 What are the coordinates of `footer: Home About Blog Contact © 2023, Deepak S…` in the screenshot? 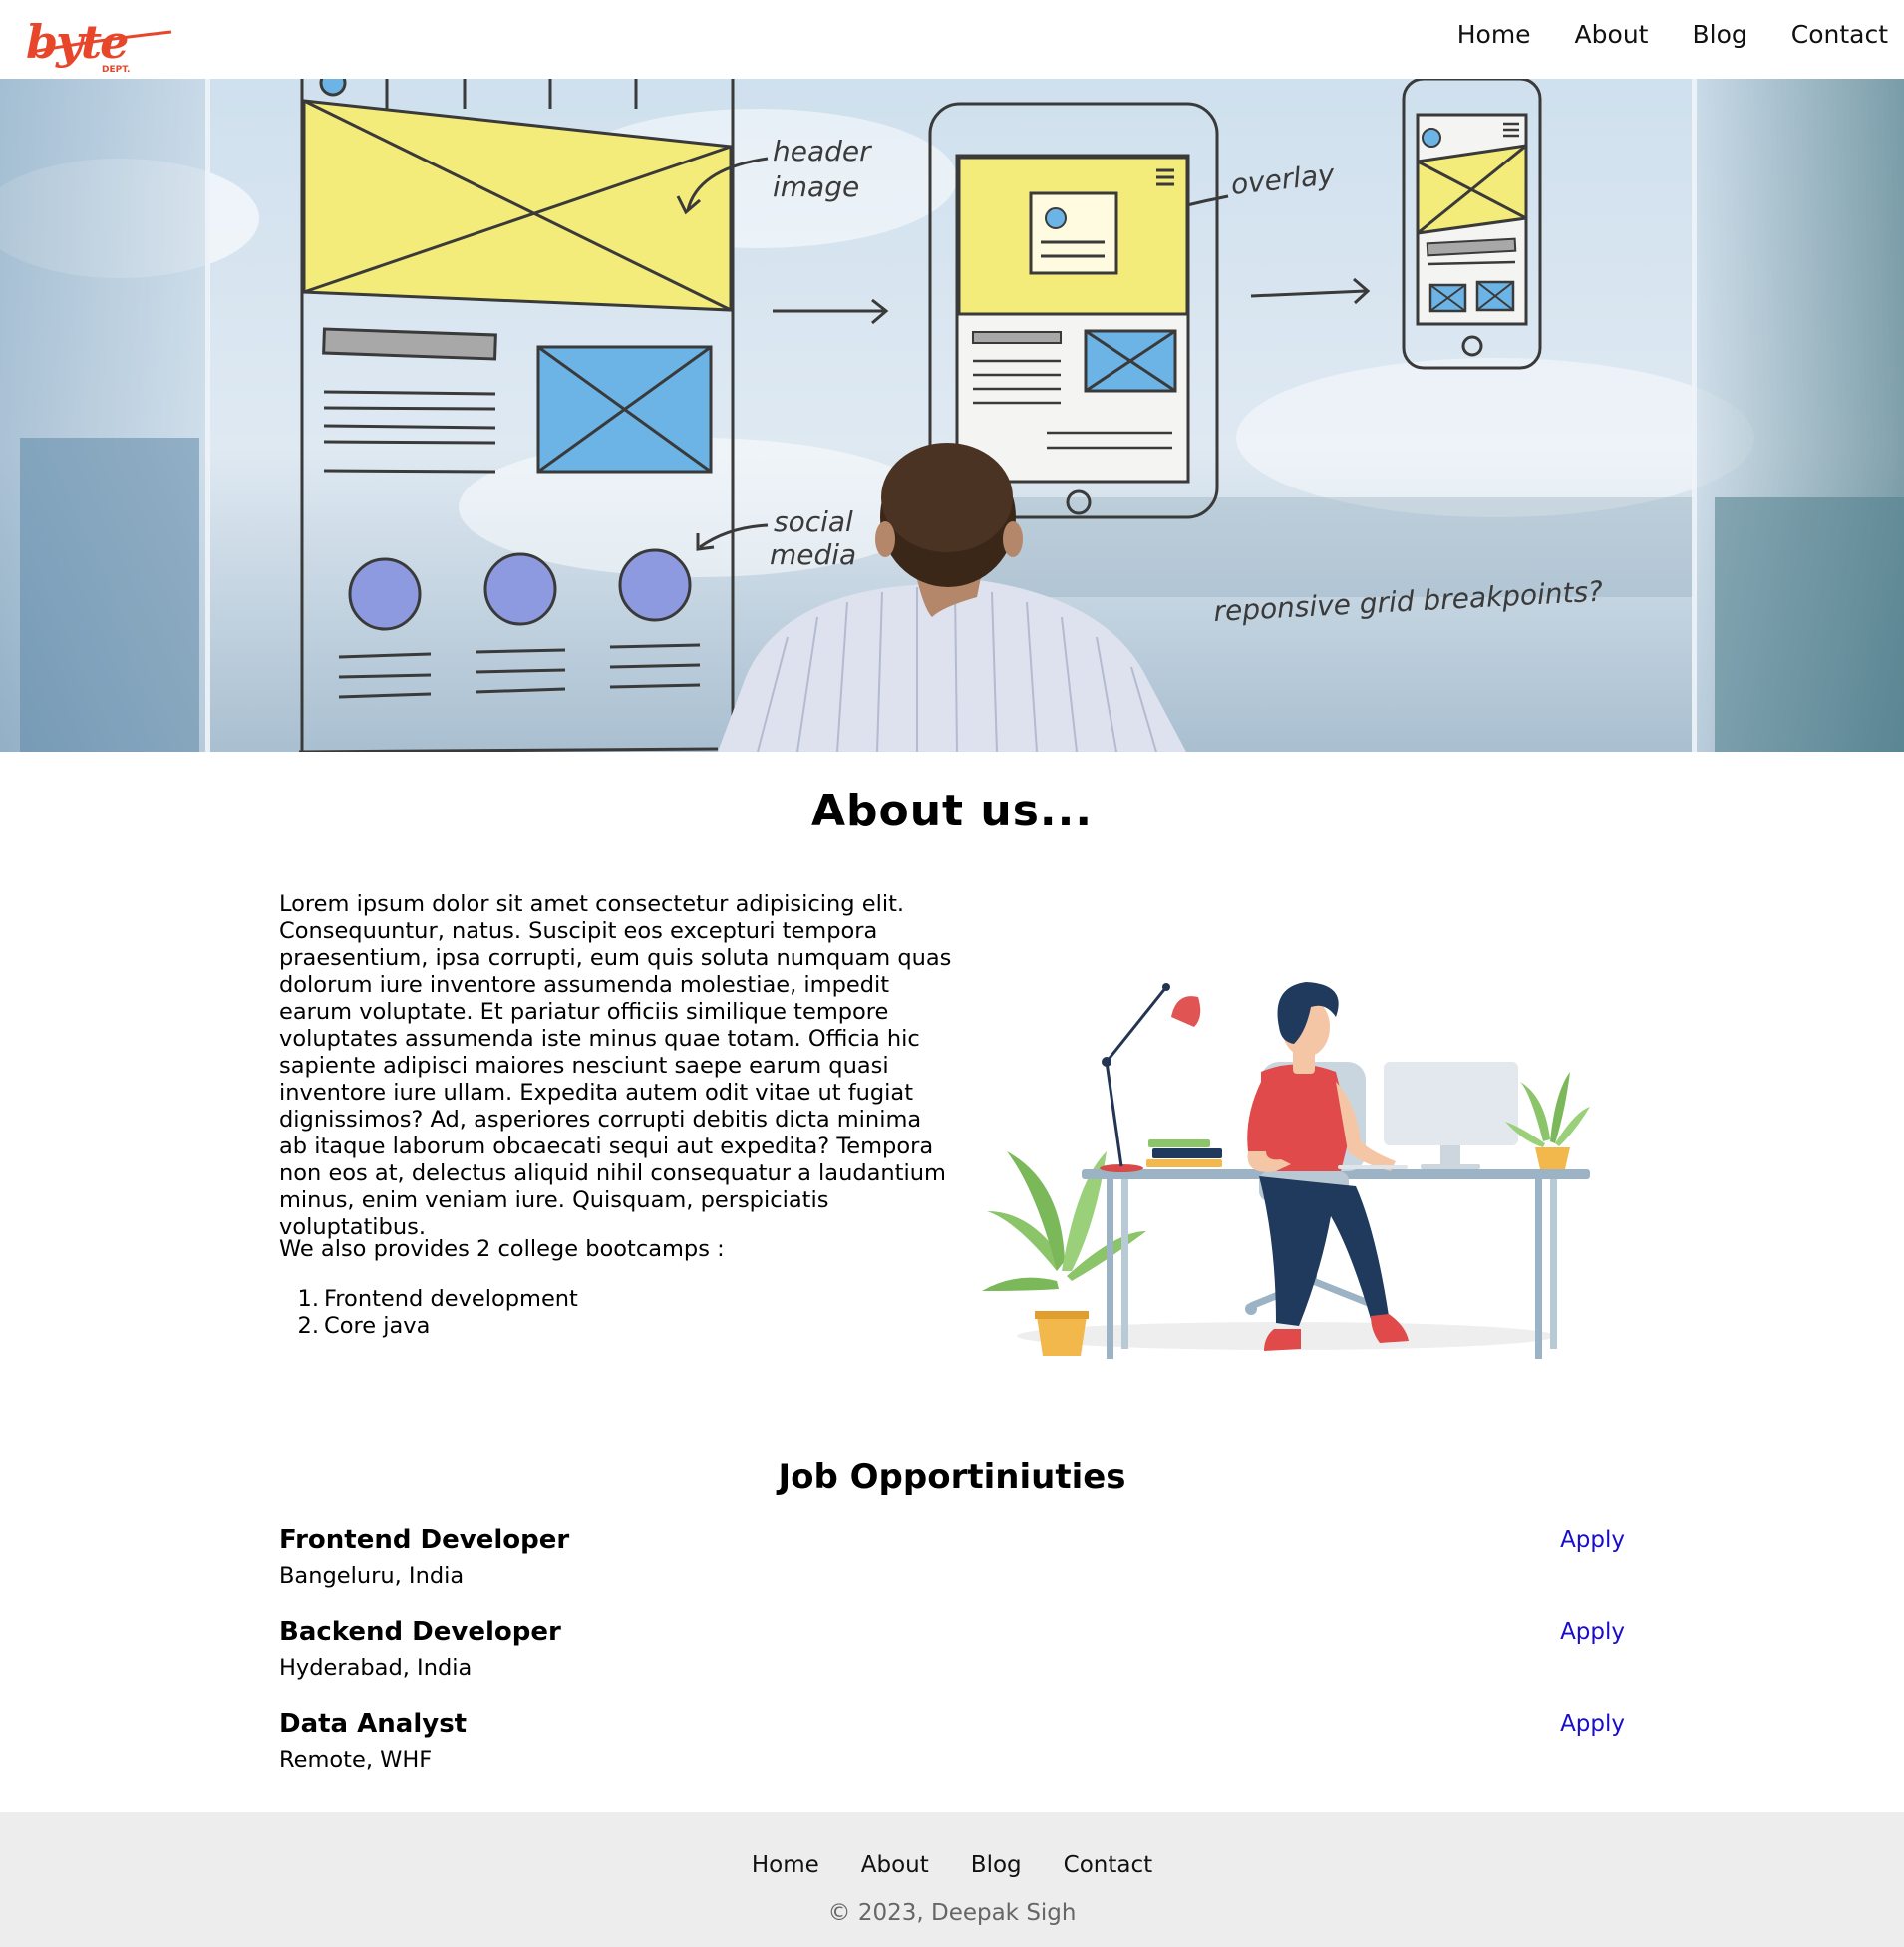 It's located at (952, 1880).